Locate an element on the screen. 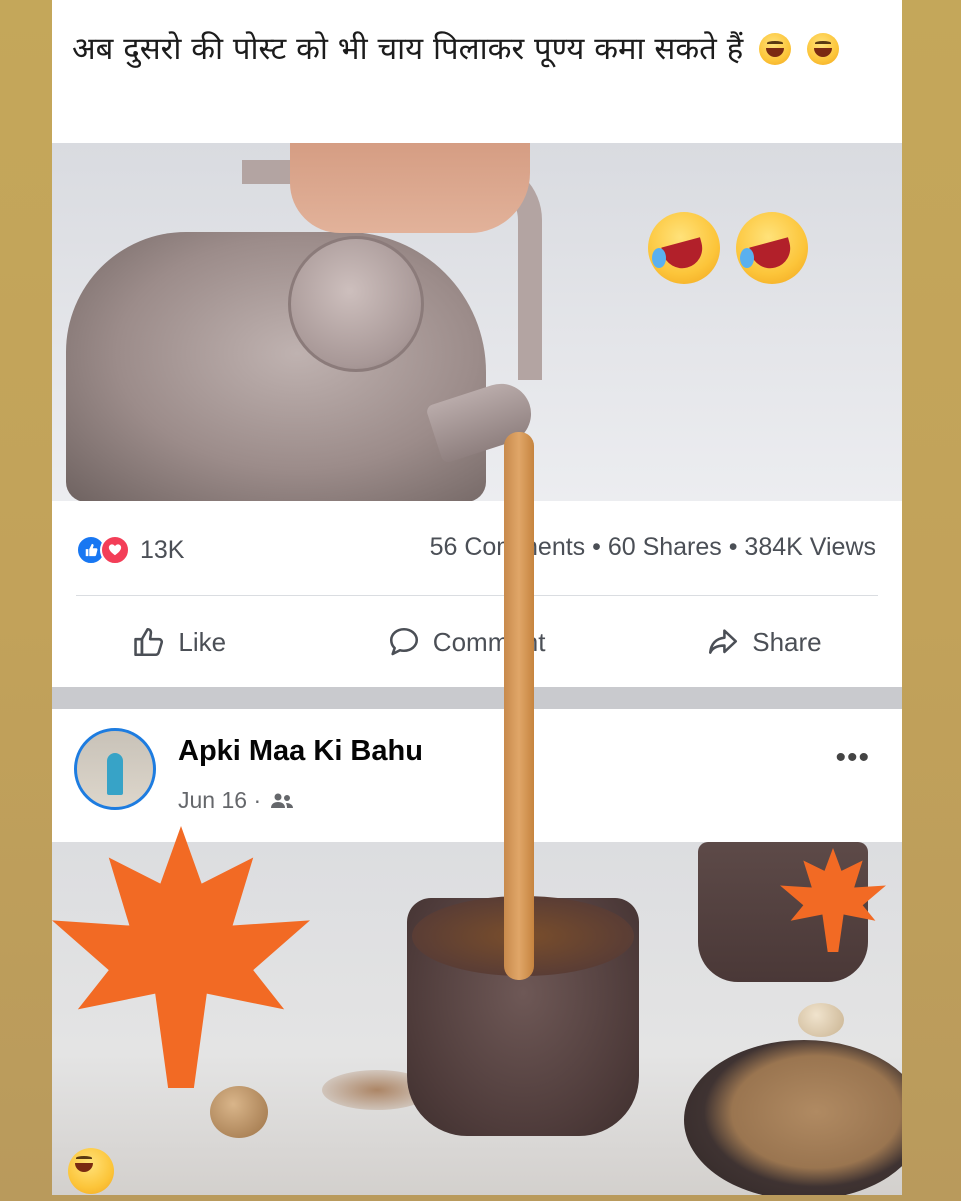 The height and width of the screenshot is (1201, 961). like-label: Like is located at coordinates (202, 641).